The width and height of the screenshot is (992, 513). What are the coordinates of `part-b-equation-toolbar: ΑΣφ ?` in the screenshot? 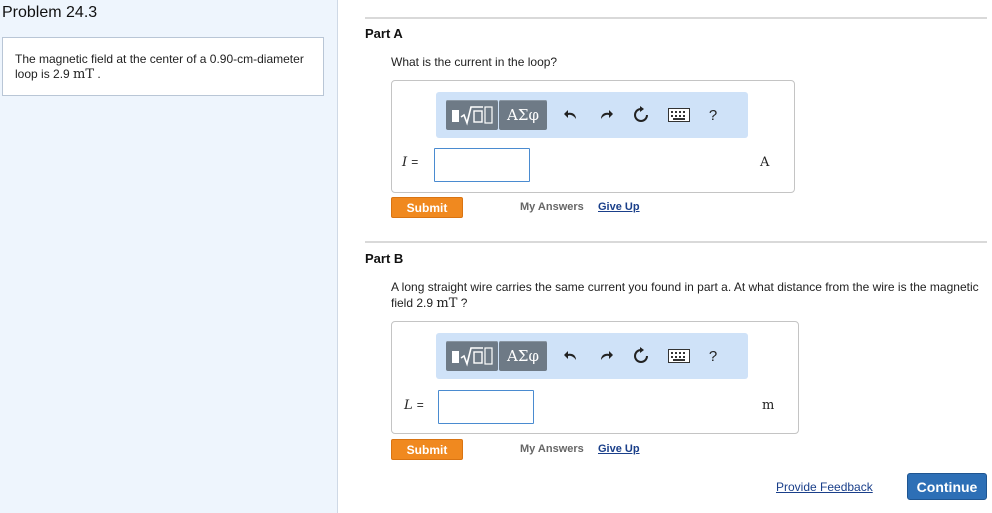 It's located at (592, 356).